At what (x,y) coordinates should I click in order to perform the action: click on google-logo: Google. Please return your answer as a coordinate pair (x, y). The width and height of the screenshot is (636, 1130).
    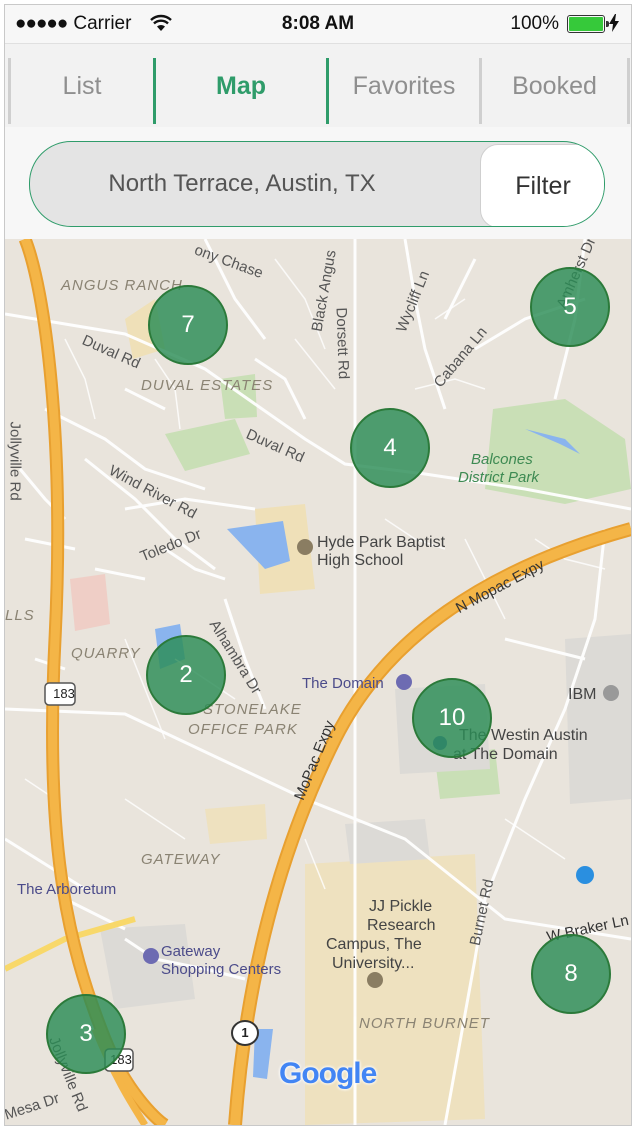
    Looking at the image, I should click on (328, 1074).